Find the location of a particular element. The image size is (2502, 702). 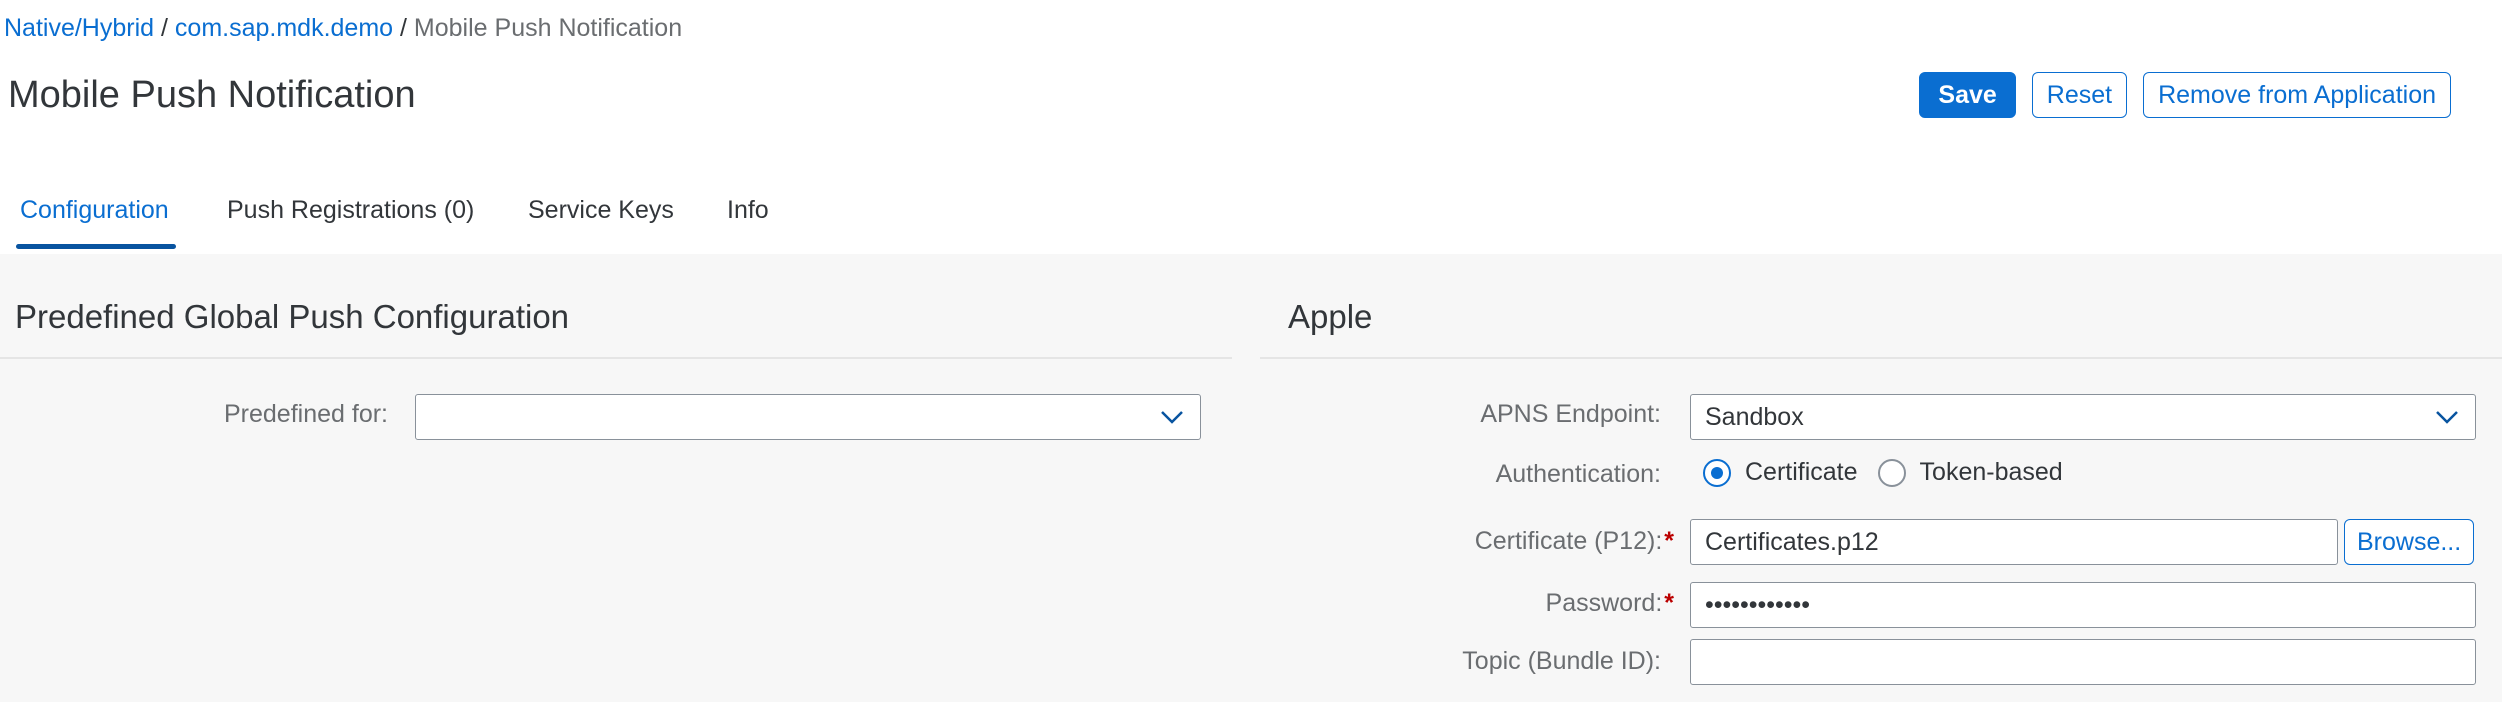

password-input: •••••••••••• is located at coordinates (2083, 605).